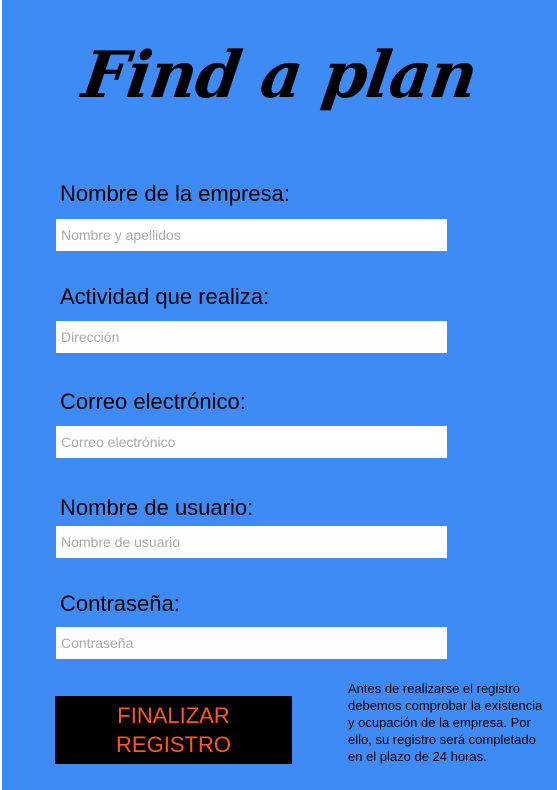  What do you see at coordinates (175, 193) in the screenshot?
I see `company-name-label: Nombre de la empresa:` at bounding box center [175, 193].